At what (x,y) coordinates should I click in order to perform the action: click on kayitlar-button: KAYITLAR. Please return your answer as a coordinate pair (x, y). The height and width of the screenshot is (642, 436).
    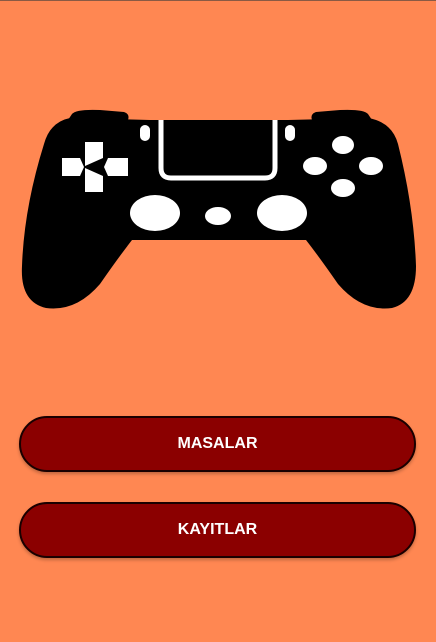
    Looking at the image, I should click on (217, 530).